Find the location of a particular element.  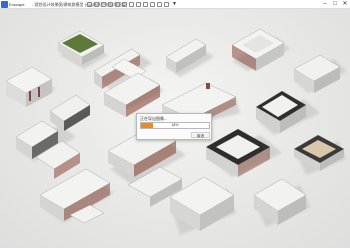

save-icon is located at coordinates (96, 4).